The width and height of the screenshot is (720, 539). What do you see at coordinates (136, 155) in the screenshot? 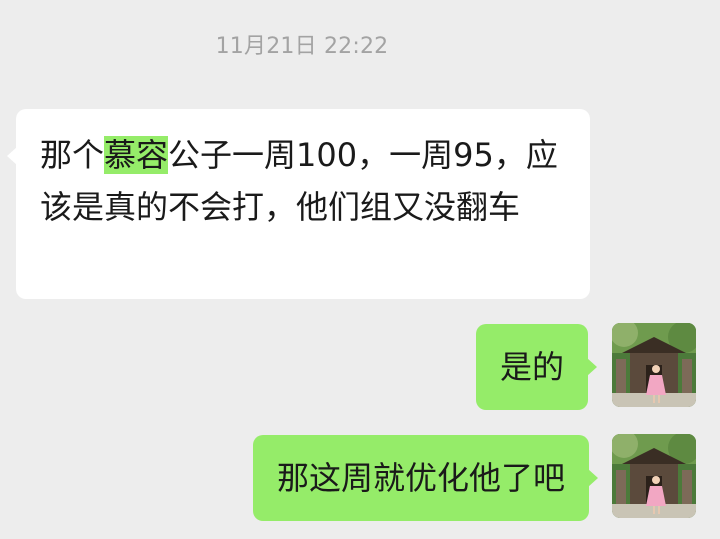
I see `highlighted-text: 慕容` at bounding box center [136, 155].